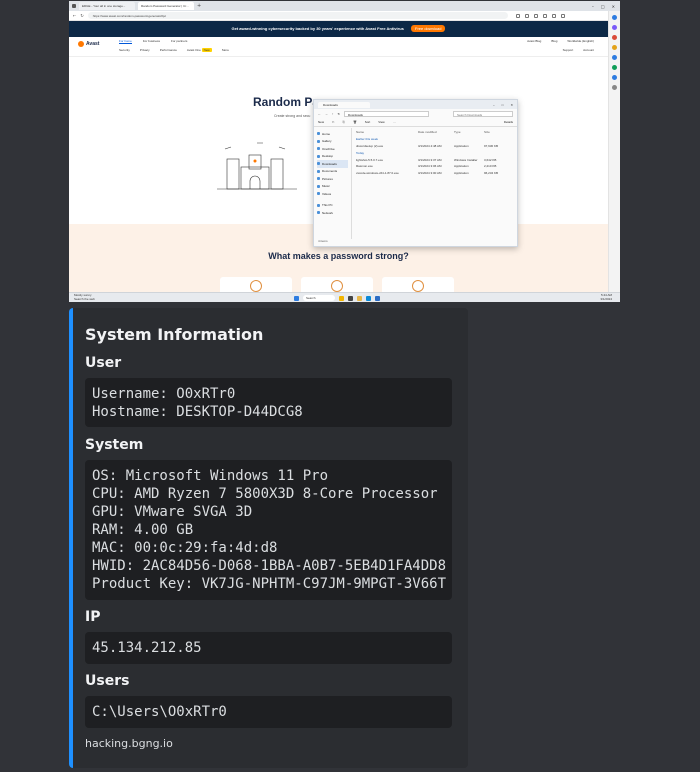 The image size is (700, 772). I want to click on nav-link-store: Store, so click(225, 50).